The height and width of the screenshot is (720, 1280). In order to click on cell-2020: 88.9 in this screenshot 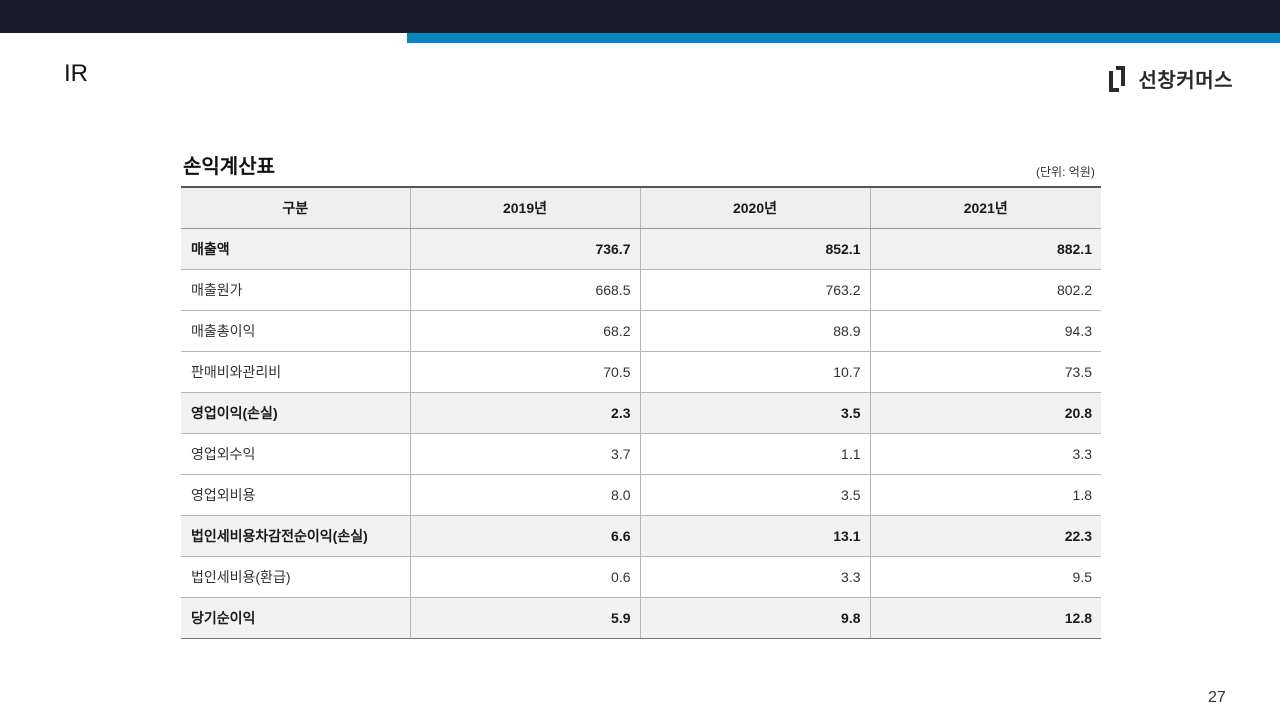, I will do `click(754, 331)`.